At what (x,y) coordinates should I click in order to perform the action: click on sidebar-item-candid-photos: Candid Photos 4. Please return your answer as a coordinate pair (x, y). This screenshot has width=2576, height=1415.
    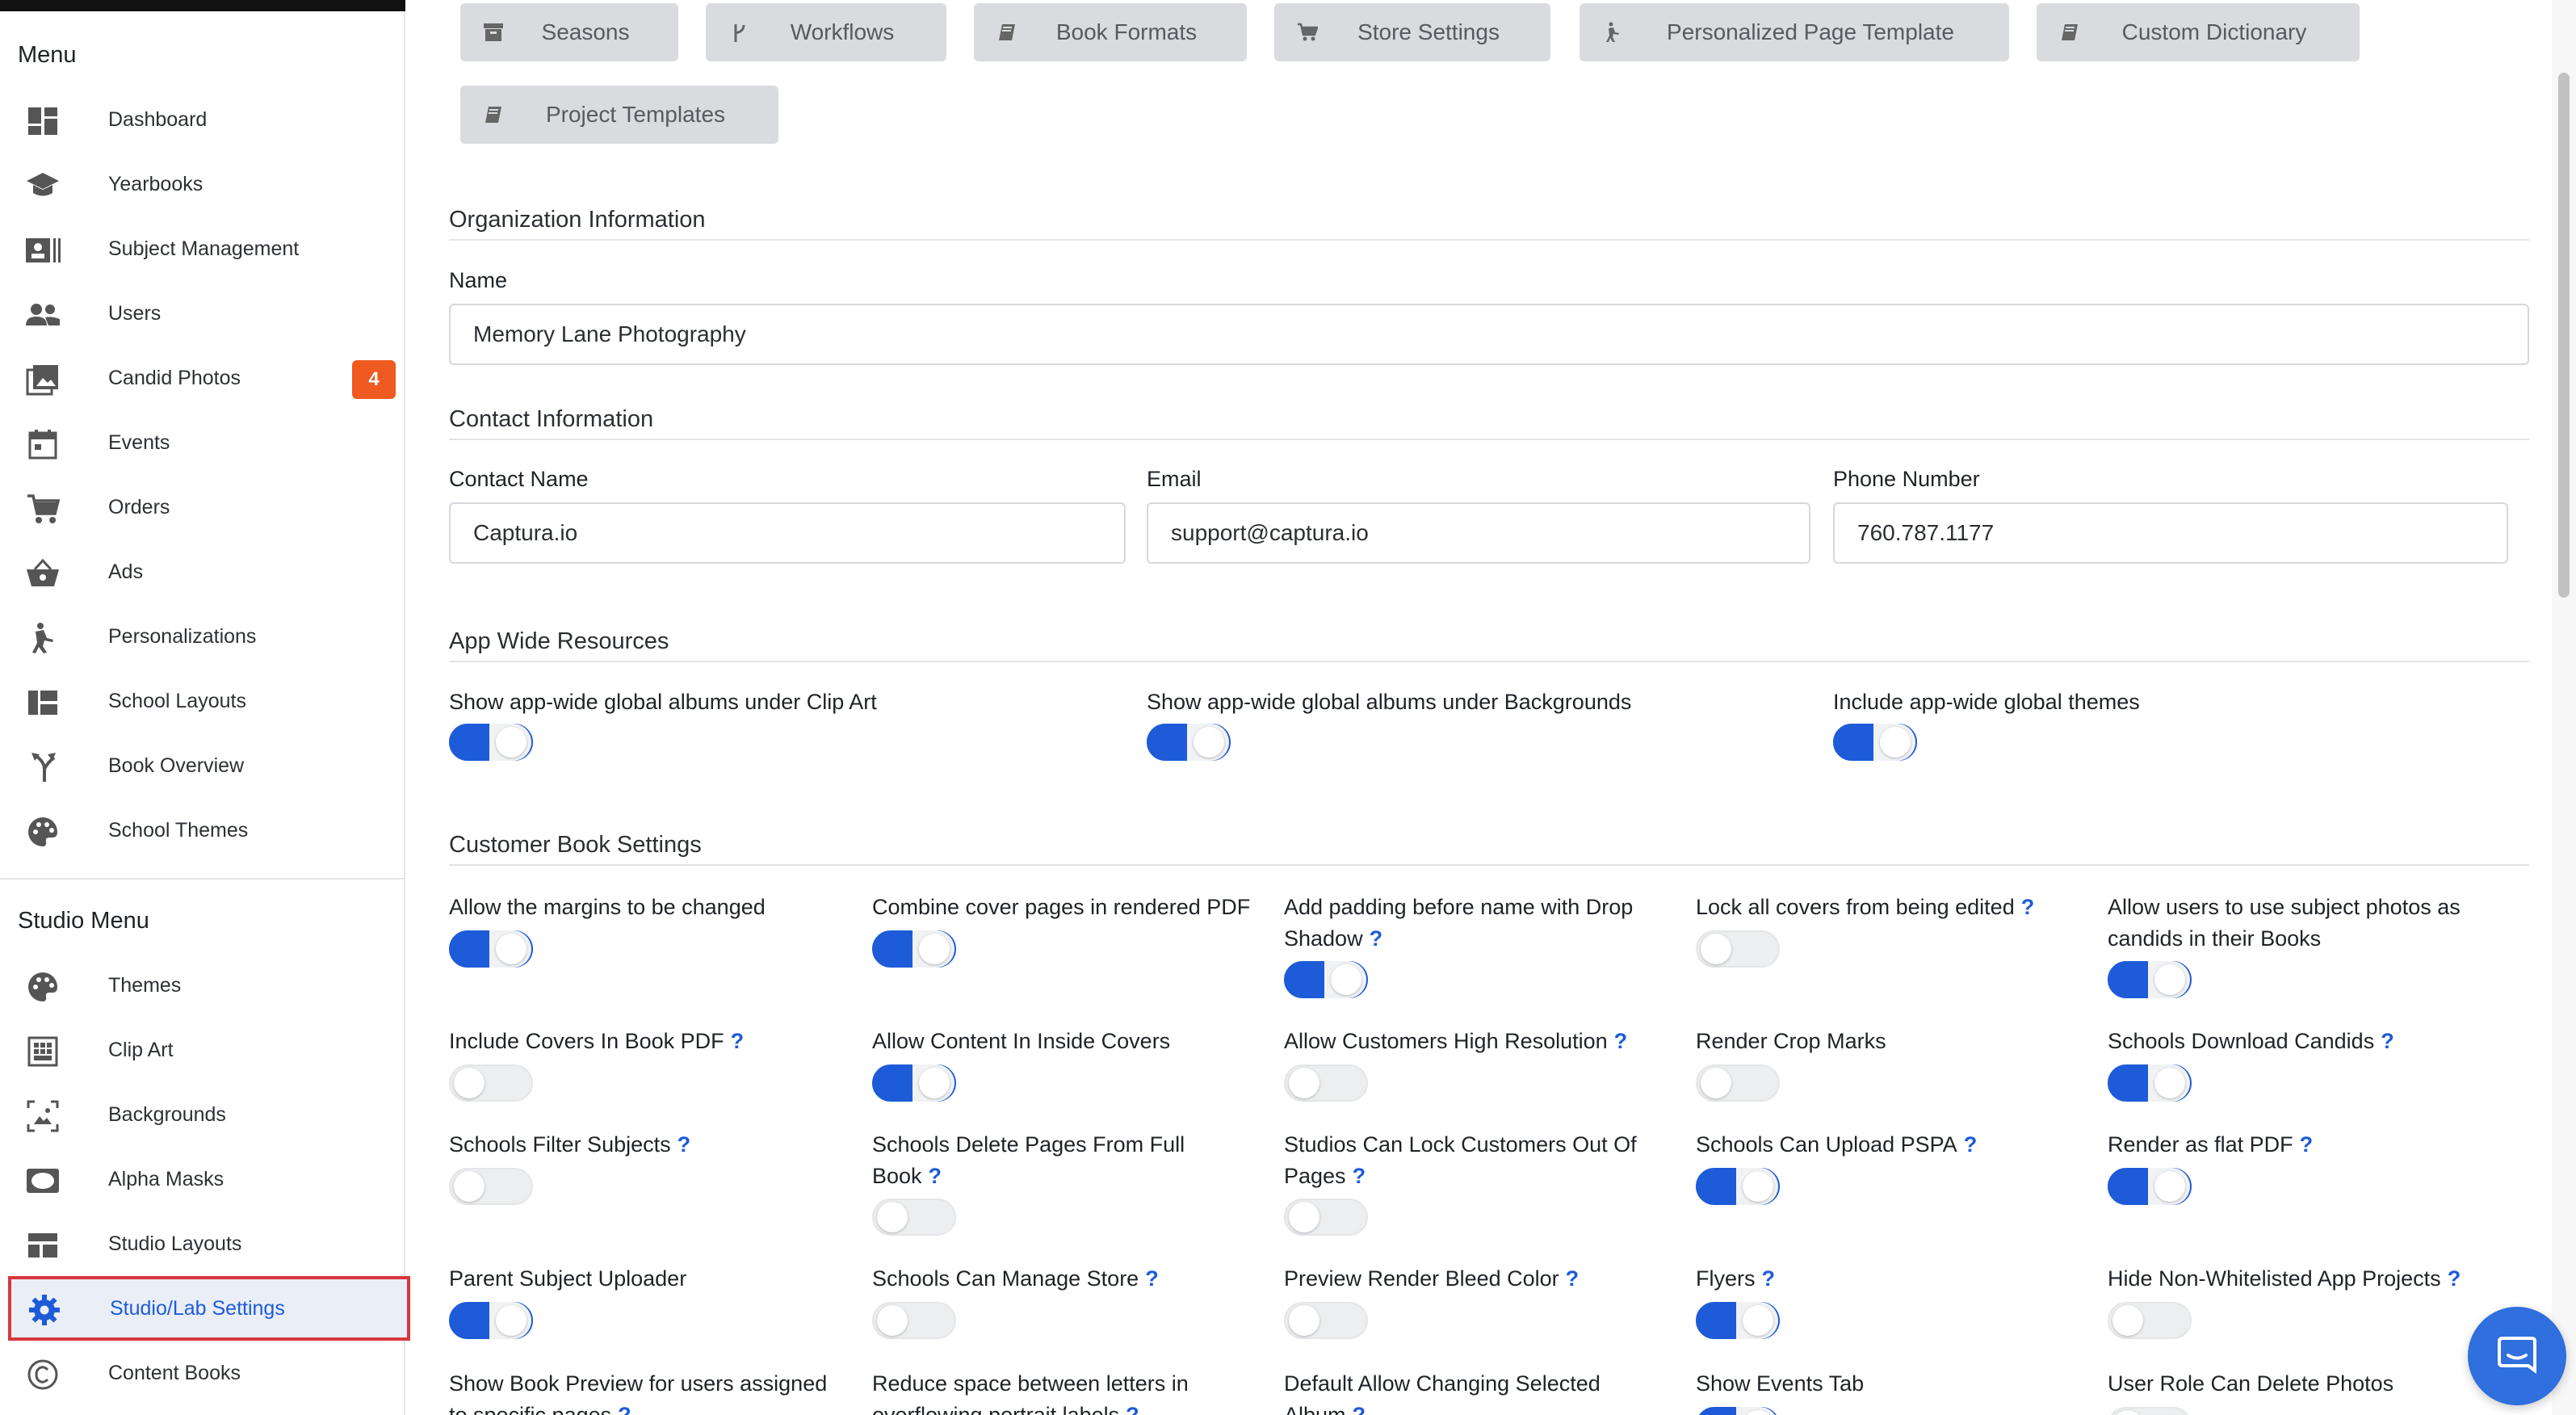
    Looking at the image, I should click on (207, 378).